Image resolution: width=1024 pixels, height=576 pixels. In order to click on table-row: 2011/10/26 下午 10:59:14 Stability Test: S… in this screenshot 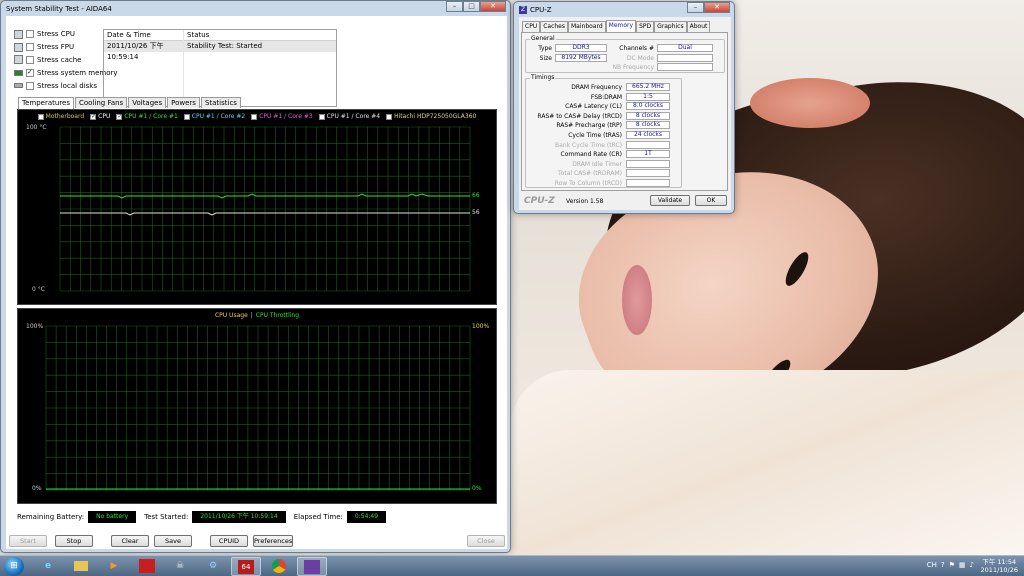, I will do `click(220, 51)`.